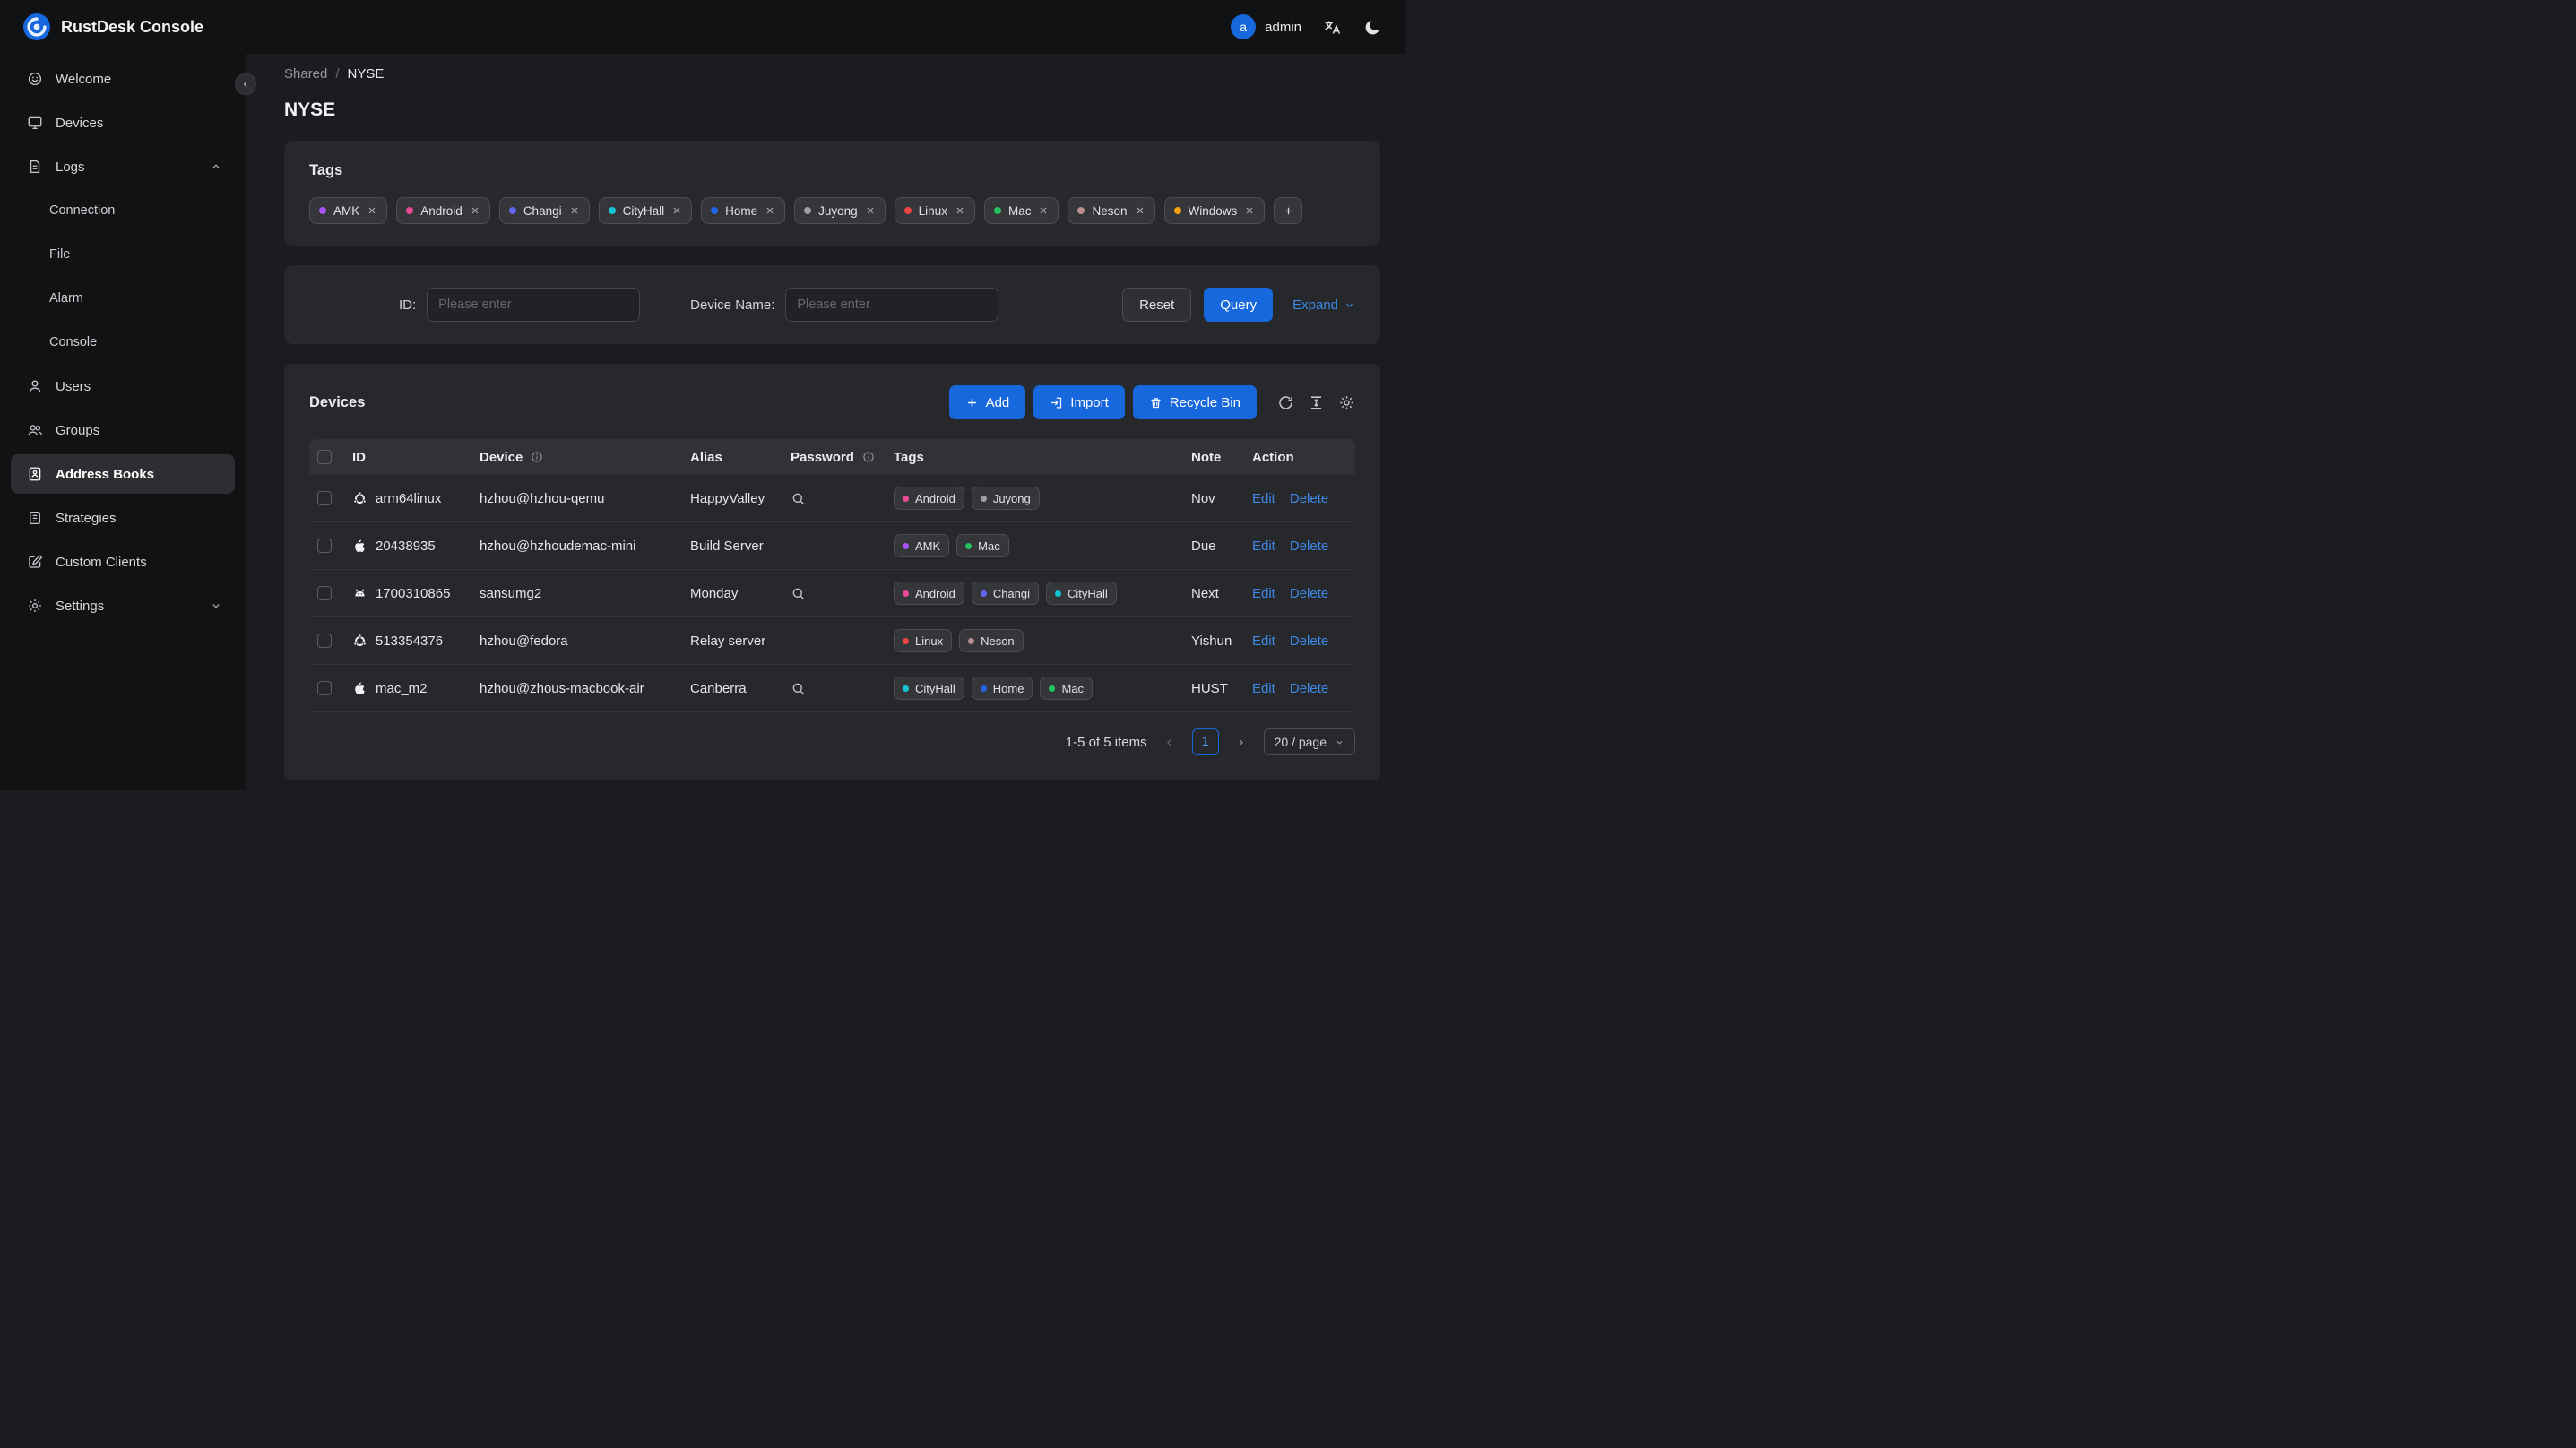 Image resolution: width=2576 pixels, height=1448 pixels. What do you see at coordinates (245, 84) in the screenshot?
I see `sidebar-collapse-button` at bounding box center [245, 84].